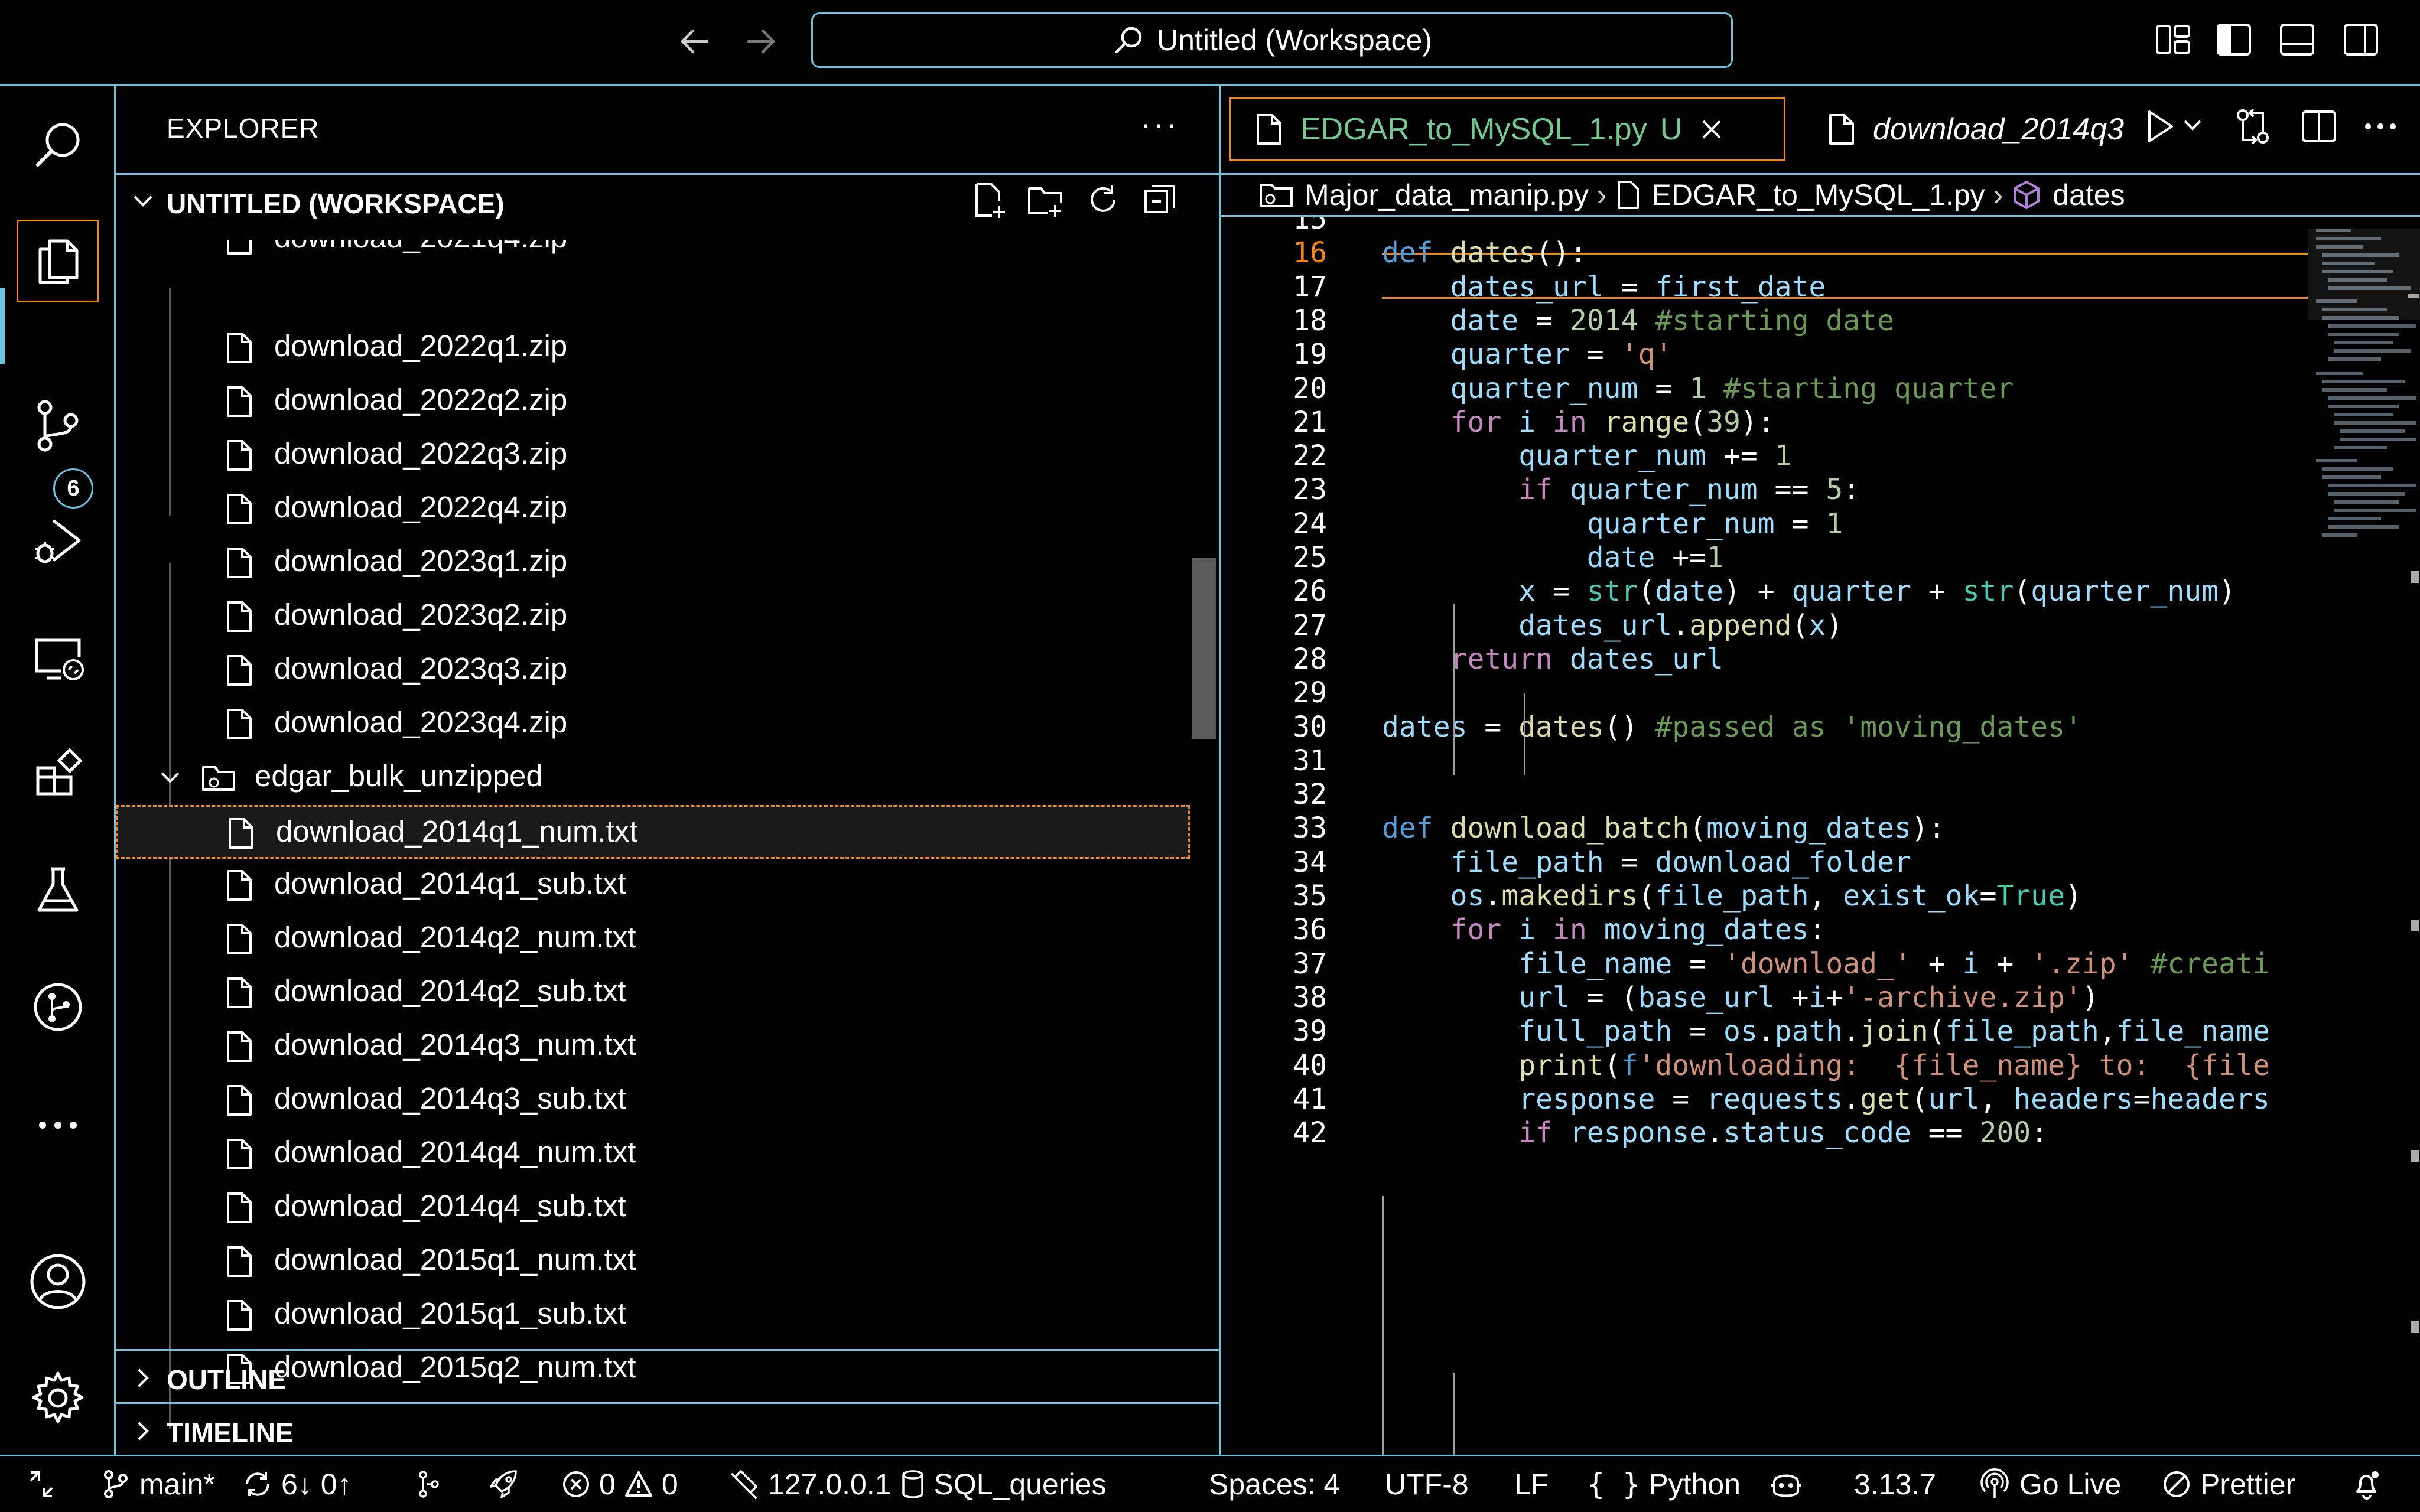 The width and height of the screenshot is (2420, 1512). Describe the element at coordinates (1103, 199) in the screenshot. I see `refresh-icon` at that location.